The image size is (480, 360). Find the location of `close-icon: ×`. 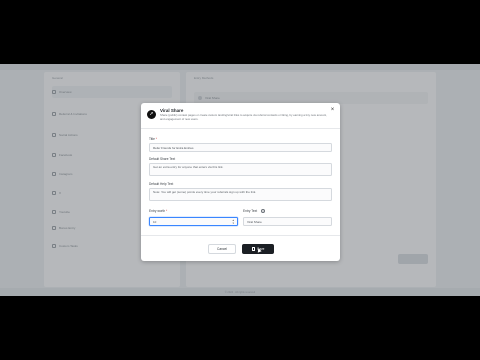

close-icon: × is located at coordinates (332, 110).